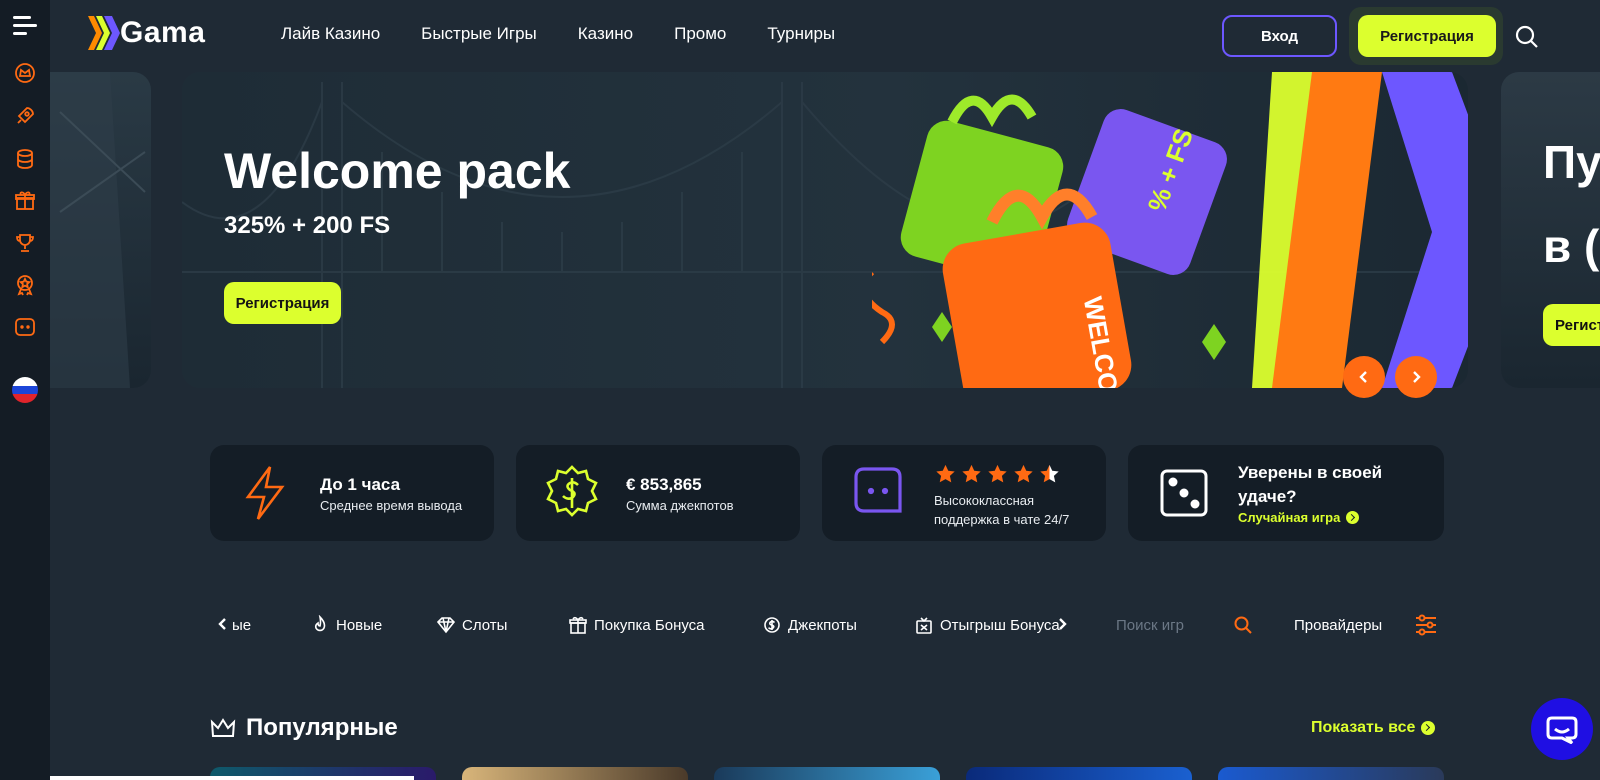 The image size is (1600, 780). I want to click on slide-bg-art, so click(98, 230).